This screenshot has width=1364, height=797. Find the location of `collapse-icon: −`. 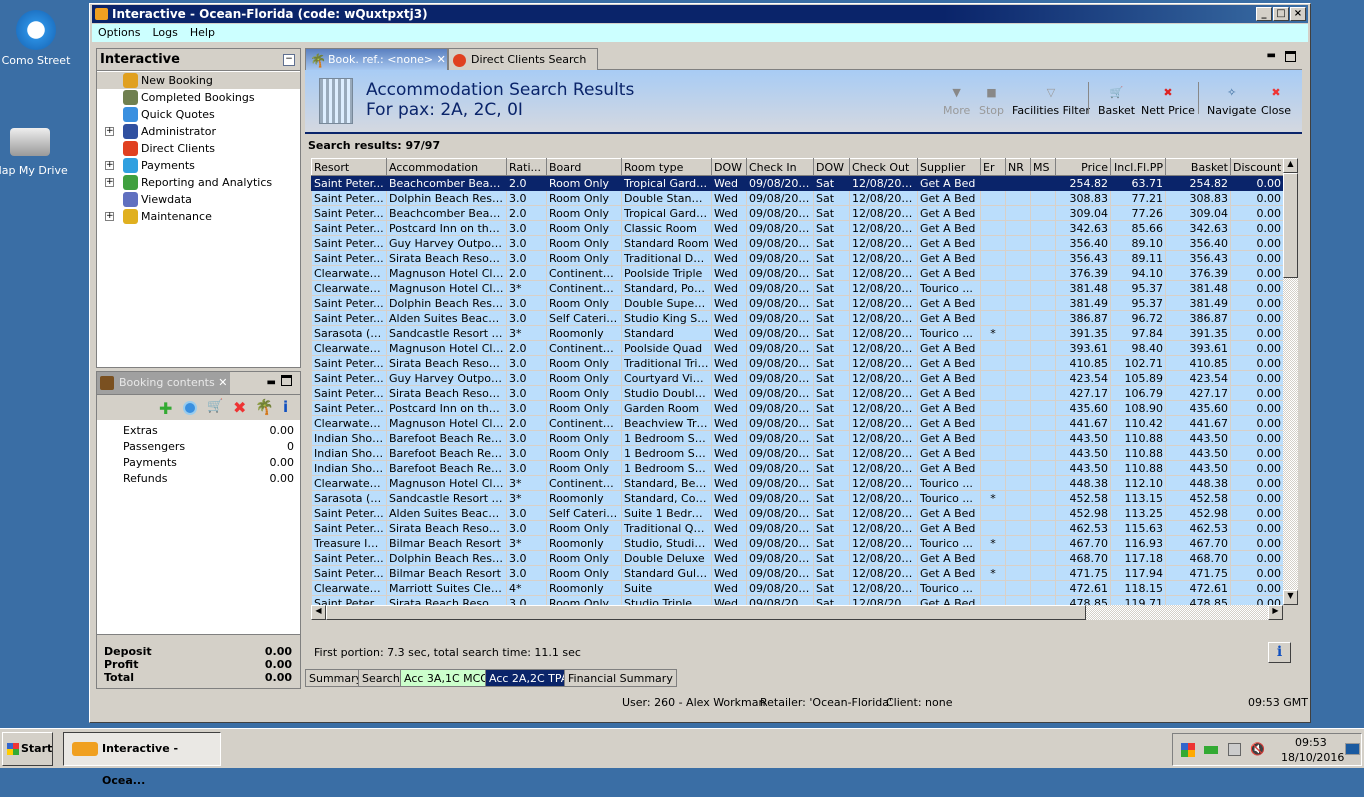

collapse-icon: − is located at coordinates (289, 60).